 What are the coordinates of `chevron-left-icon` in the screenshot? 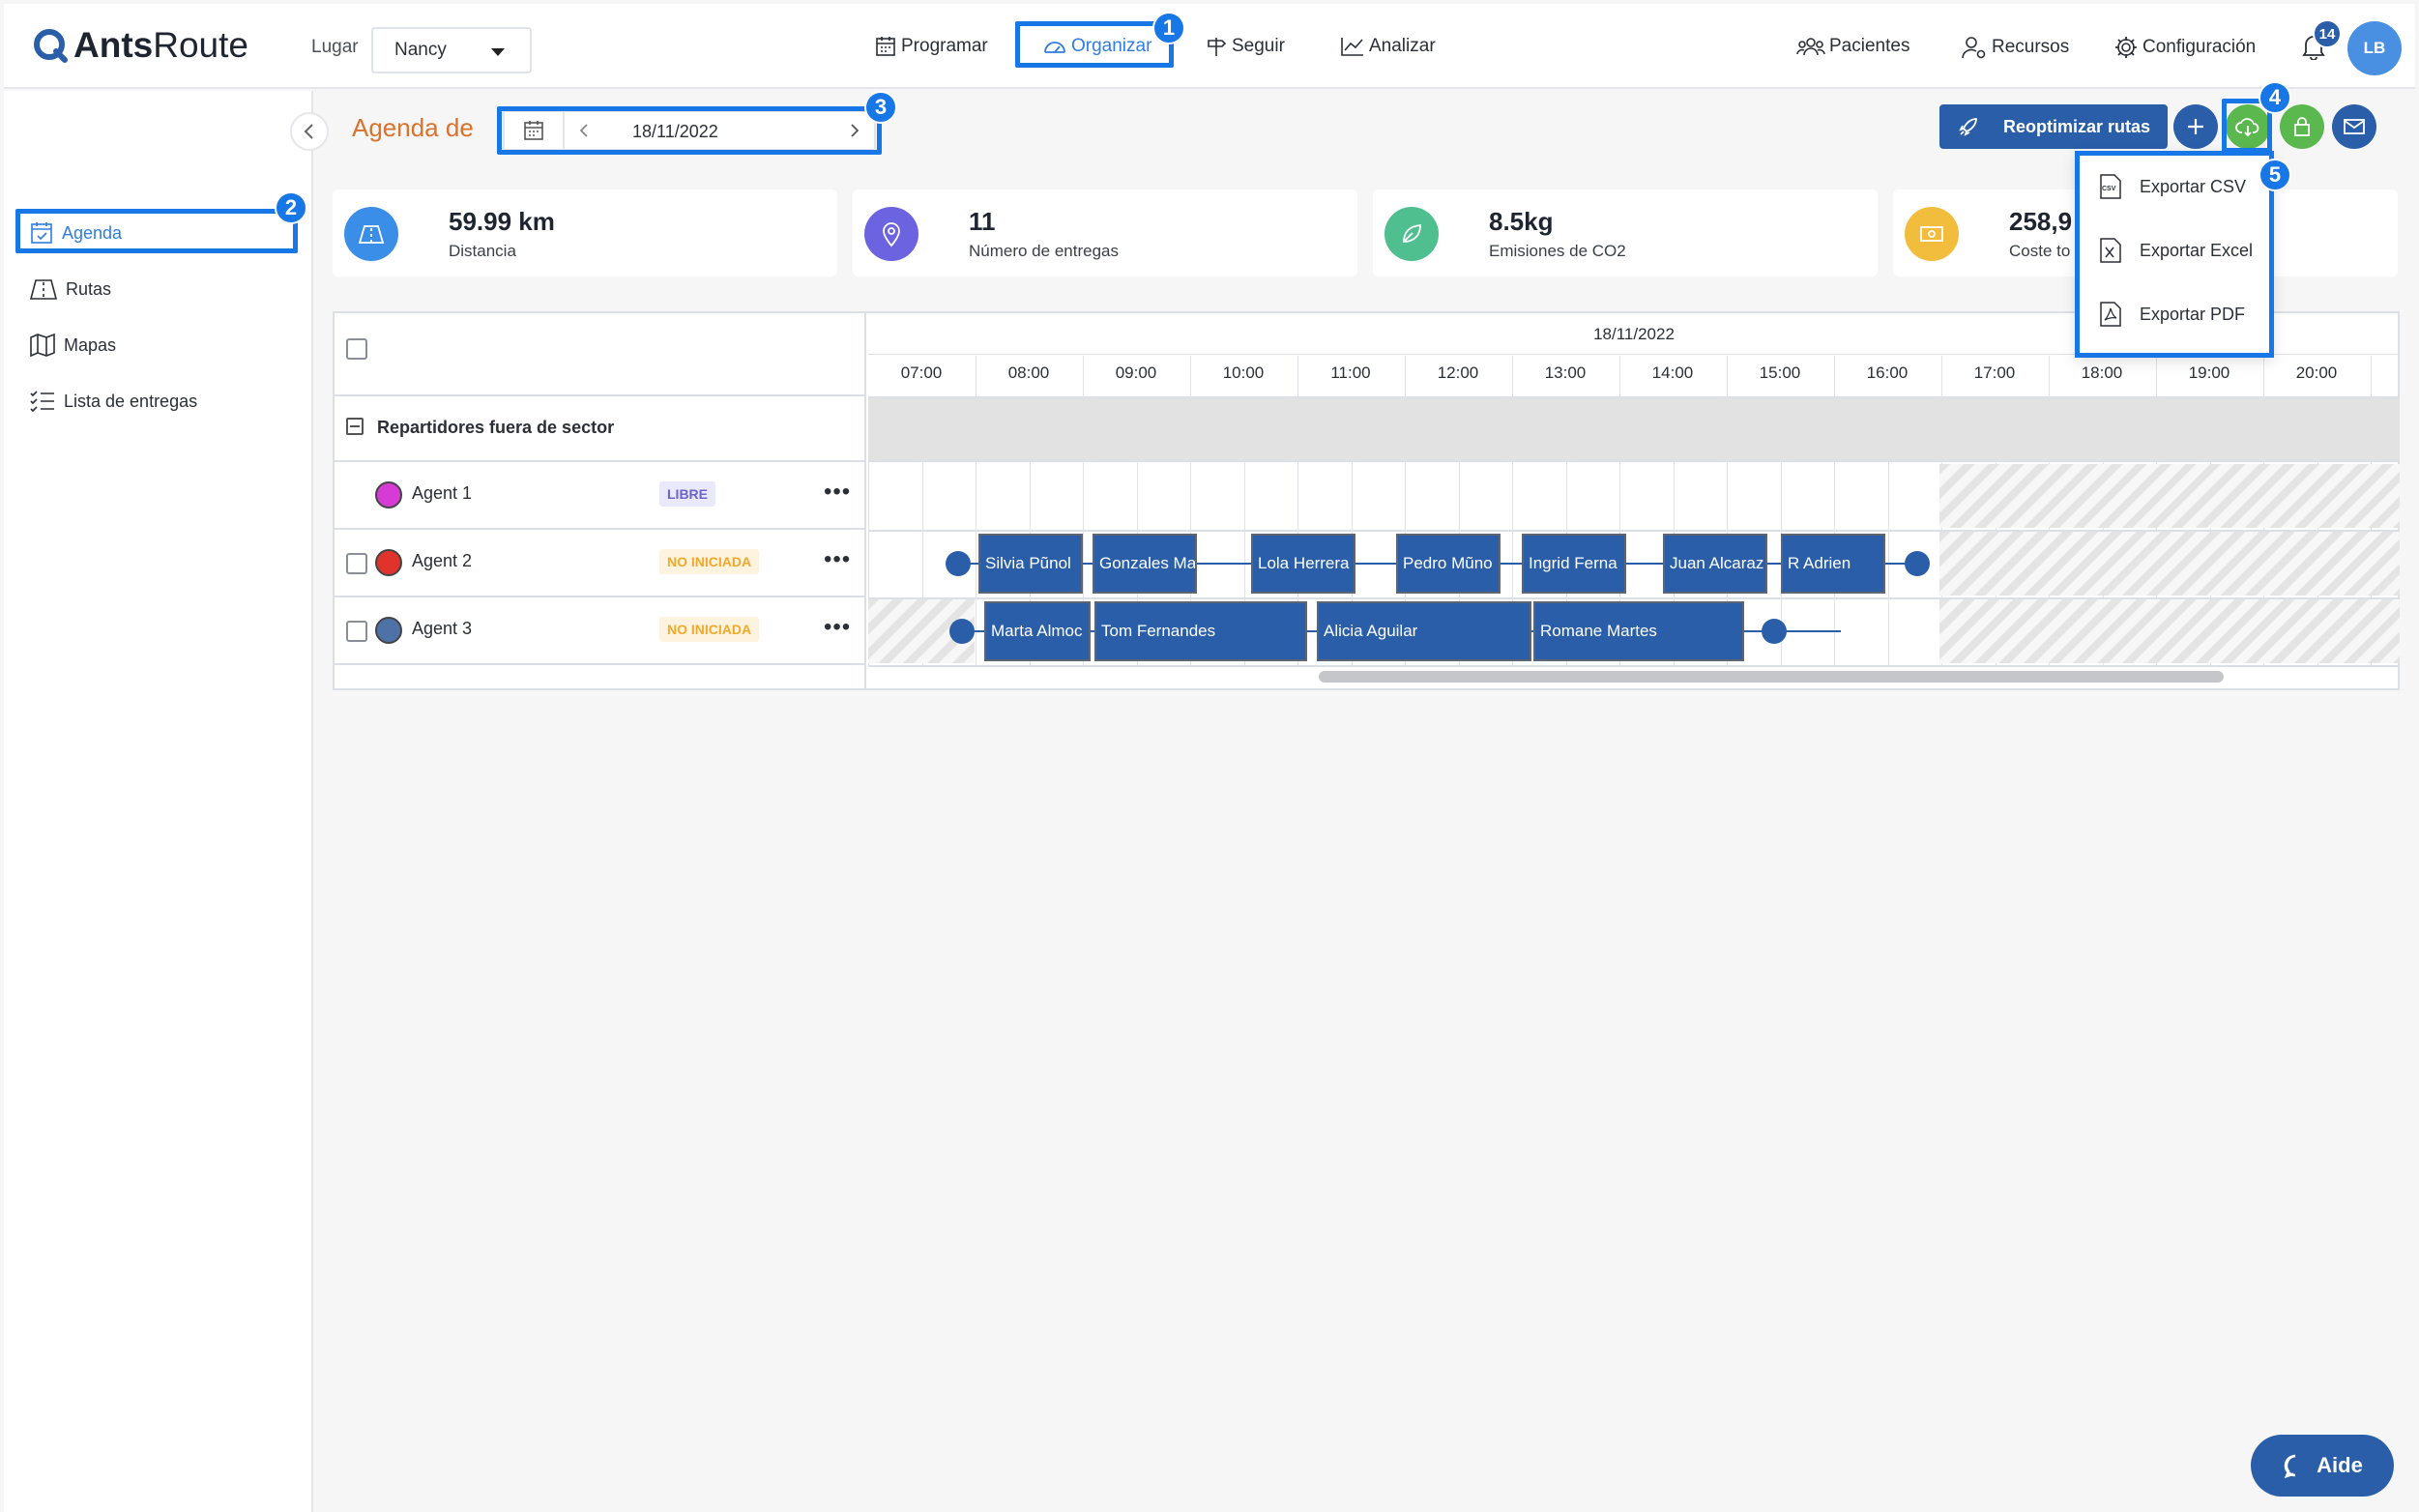 It's located at (308, 131).